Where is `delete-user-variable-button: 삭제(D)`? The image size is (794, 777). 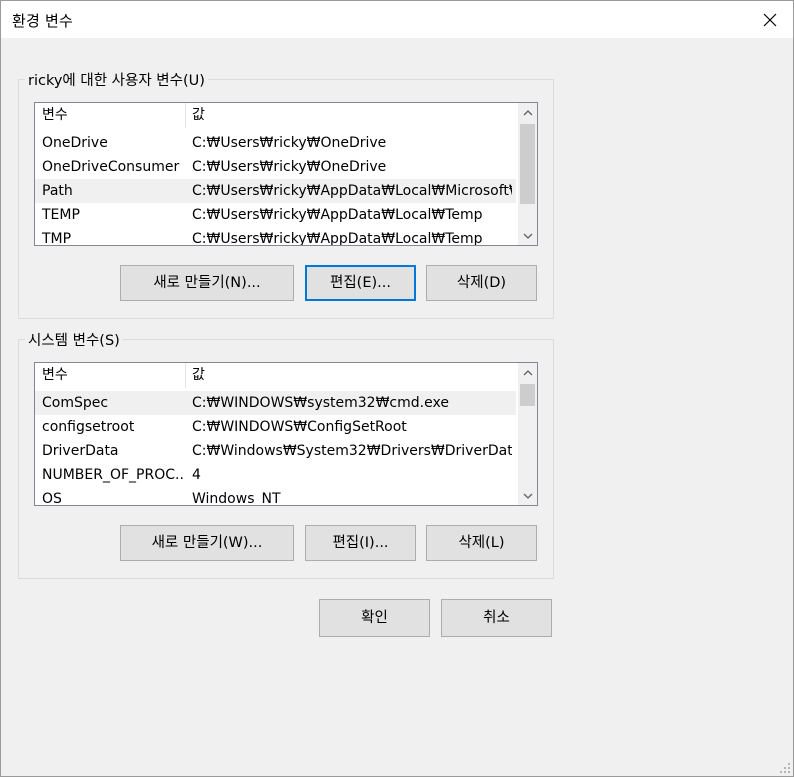
delete-user-variable-button: 삭제(D) is located at coordinates (481, 283).